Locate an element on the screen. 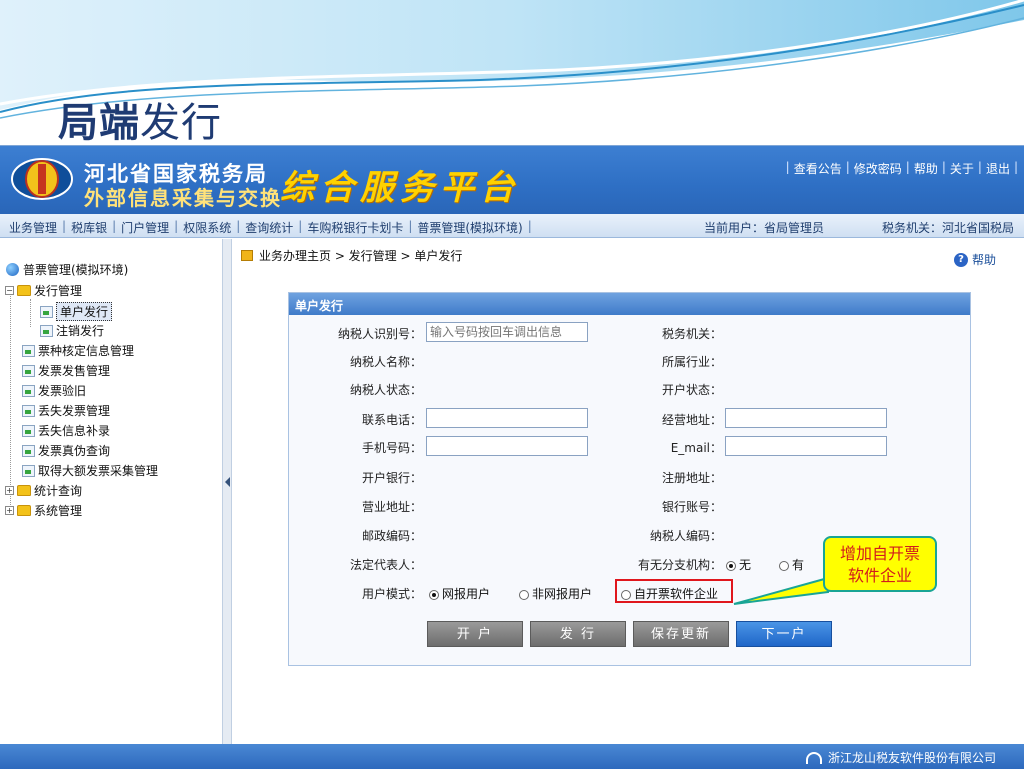 The width and height of the screenshot is (1024, 769). company-logo-icon is located at coordinates (813, 757).